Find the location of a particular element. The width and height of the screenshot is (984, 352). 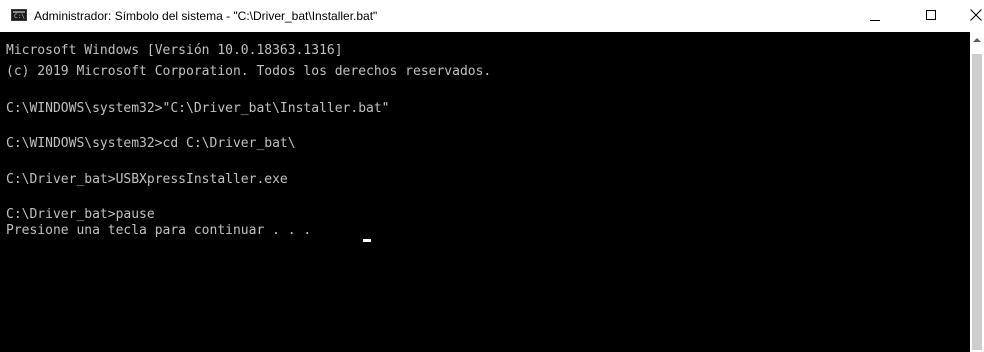

close-icon is located at coordinates (976, 15).